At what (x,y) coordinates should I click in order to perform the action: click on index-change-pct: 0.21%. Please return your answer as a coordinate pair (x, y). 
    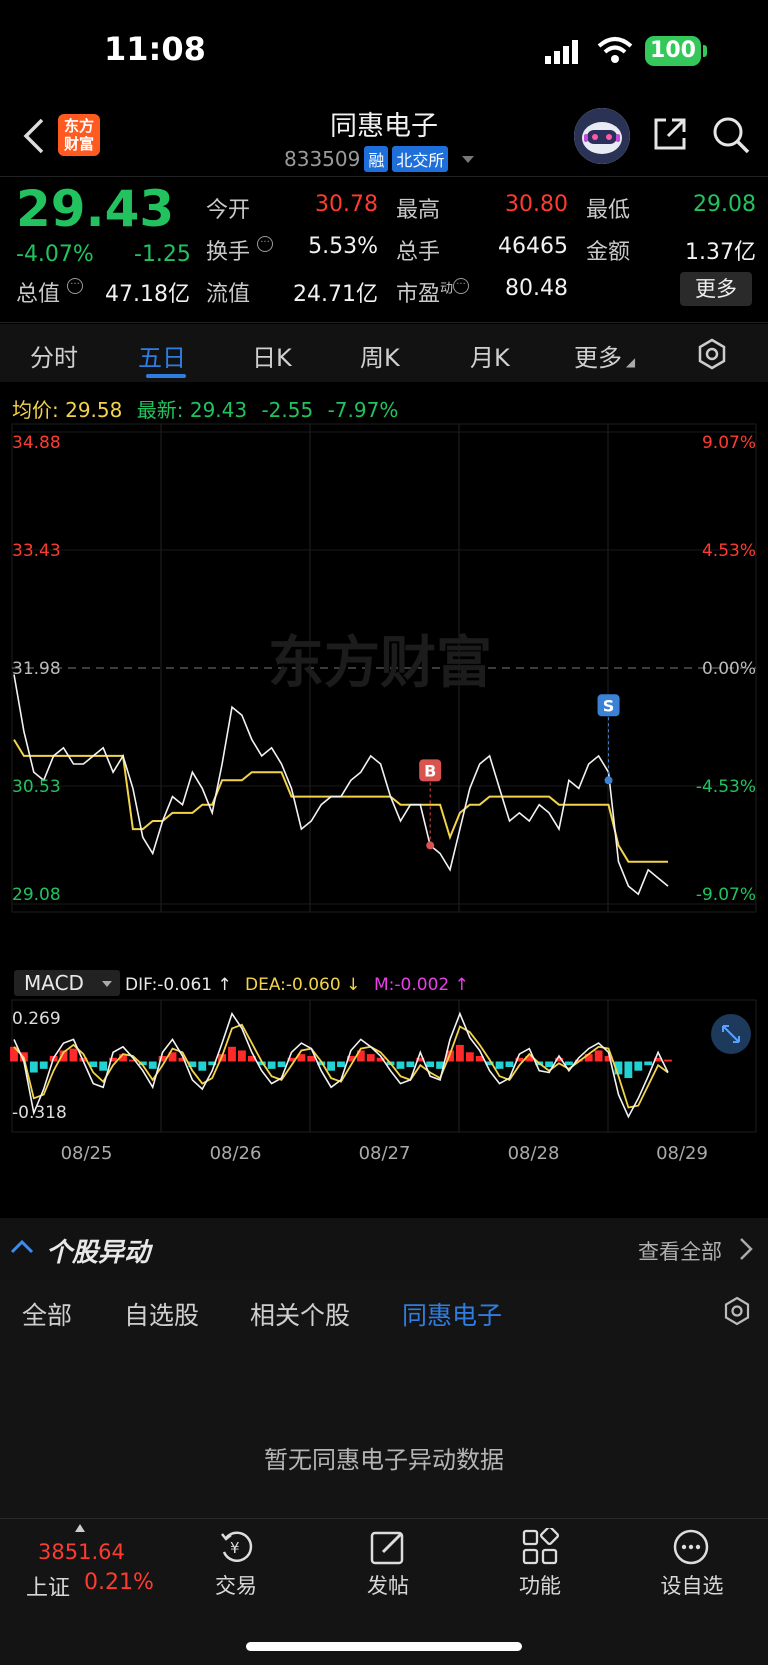
    Looking at the image, I should click on (119, 1582).